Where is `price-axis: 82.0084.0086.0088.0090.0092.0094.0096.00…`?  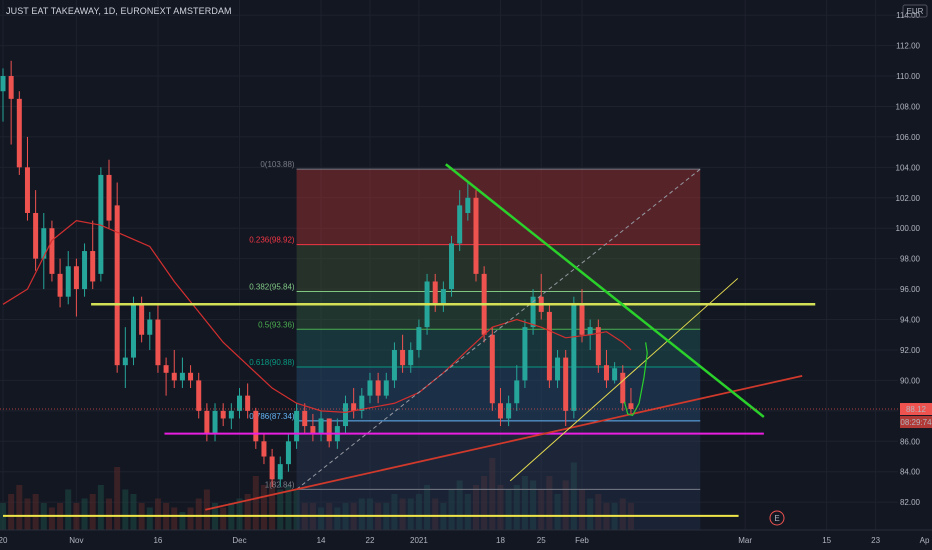 price-axis: 82.0084.0086.0088.0090.0092.0094.0096.00… is located at coordinates (914, 275).